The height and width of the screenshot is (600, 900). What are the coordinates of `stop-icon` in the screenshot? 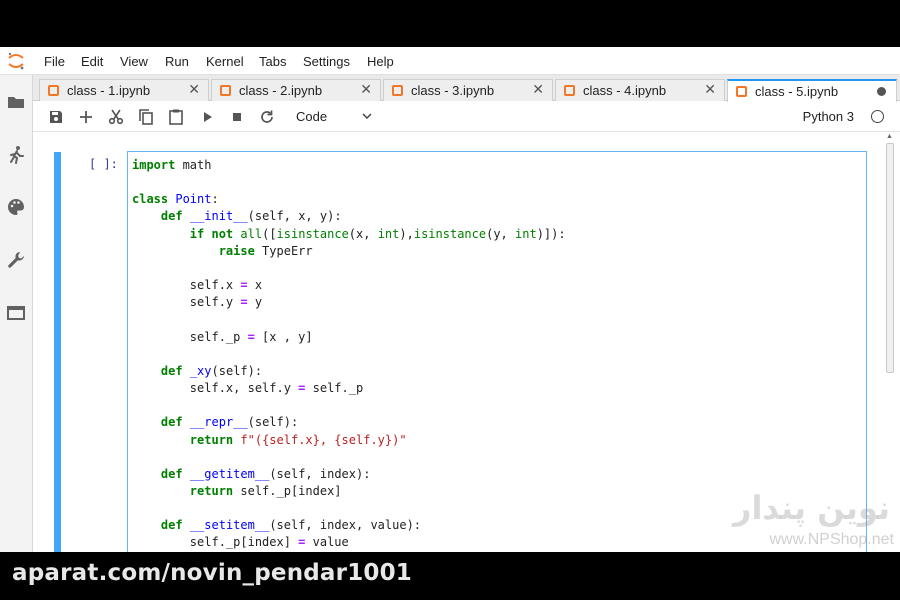 It's located at (237, 117).